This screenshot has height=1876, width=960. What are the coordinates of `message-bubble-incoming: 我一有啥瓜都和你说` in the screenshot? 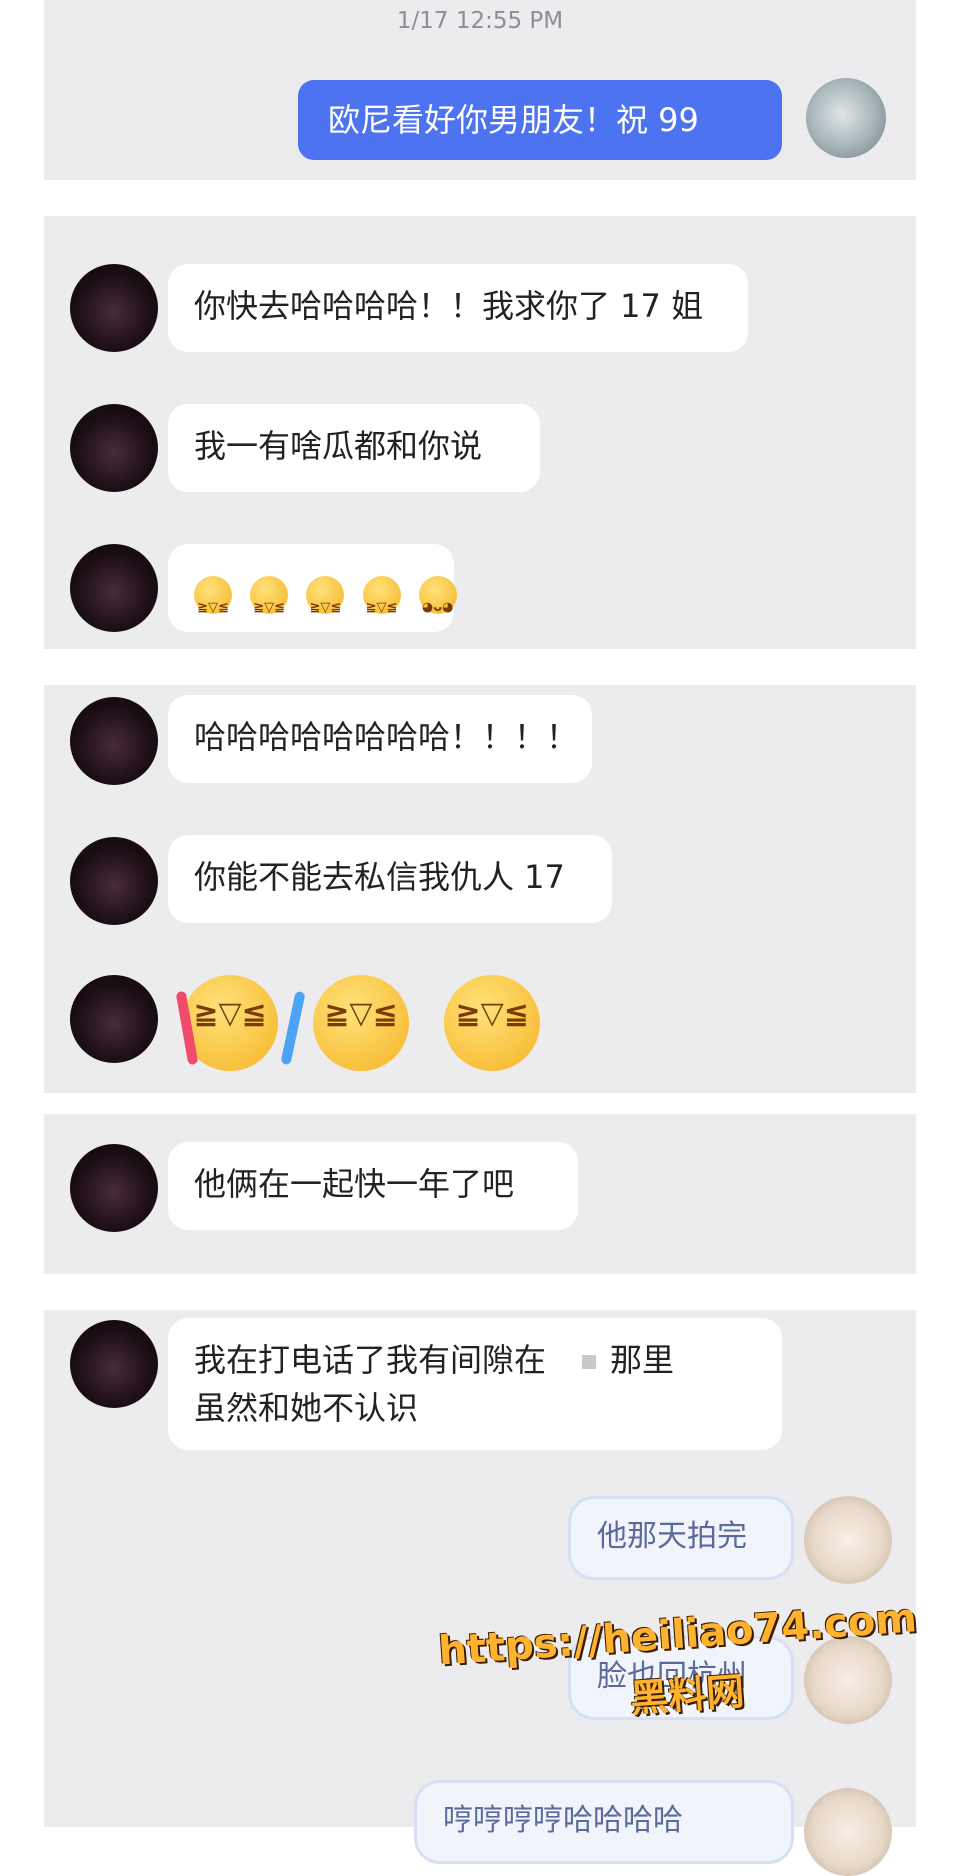 It's located at (354, 448).